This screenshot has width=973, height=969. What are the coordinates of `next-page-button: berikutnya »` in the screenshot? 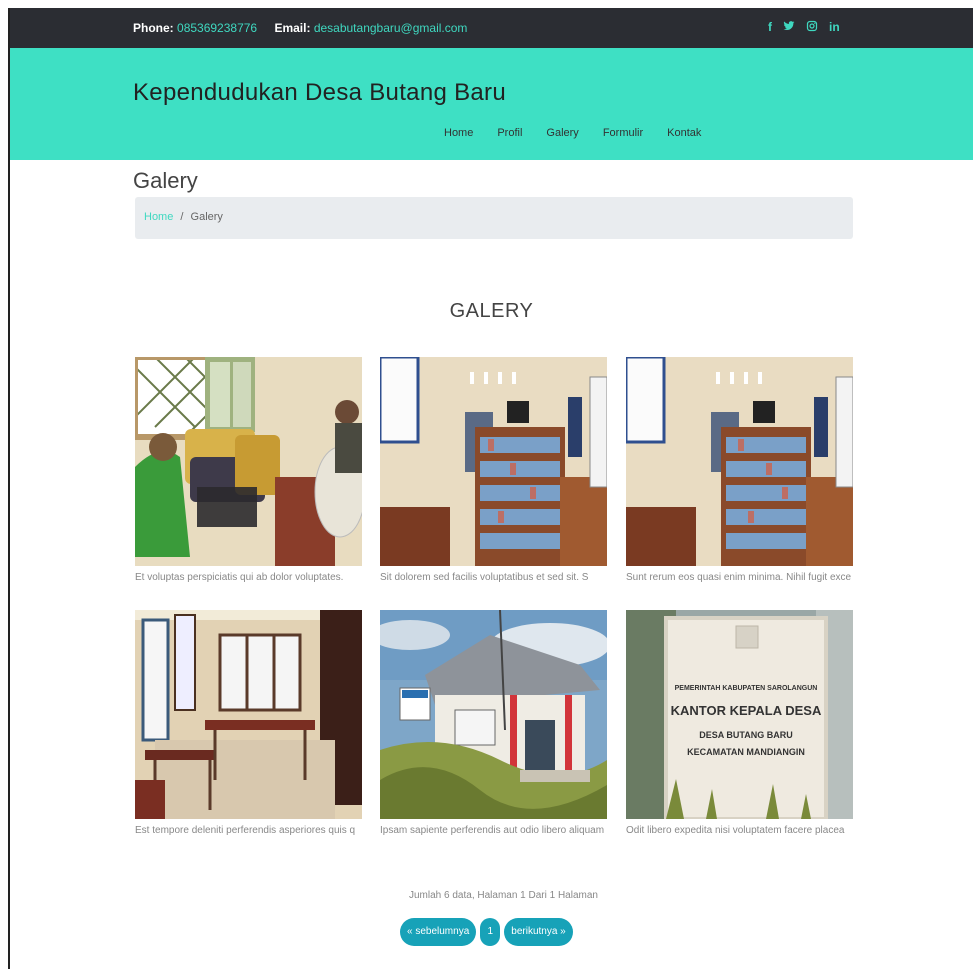 It's located at (538, 932).